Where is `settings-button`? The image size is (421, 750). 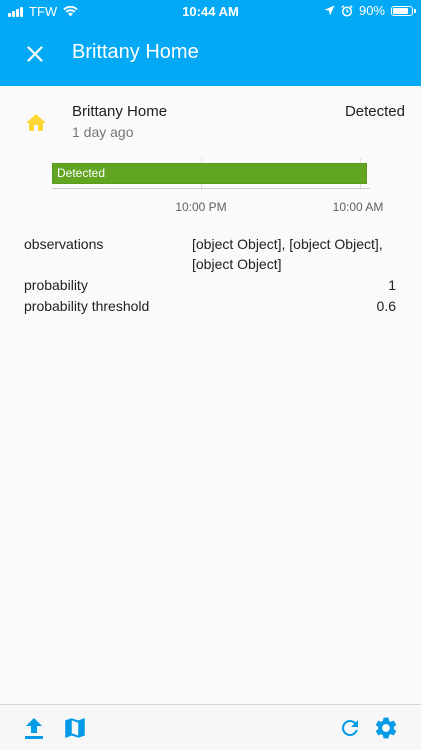
settings-button is located at coordinates (386, 728).